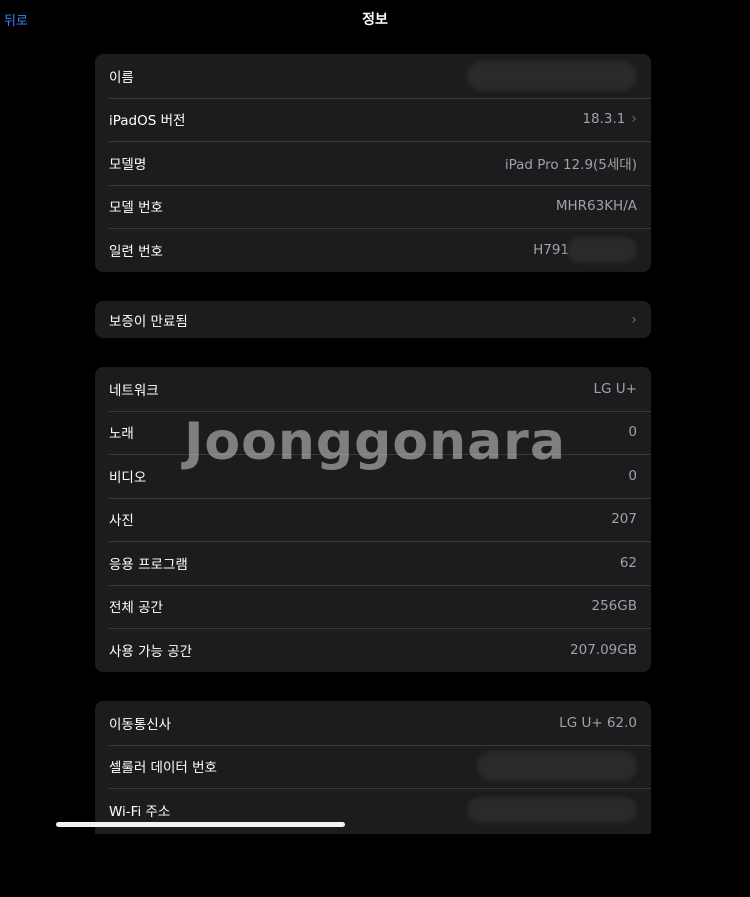 Image resolution: width=750 pixels, height=897 pixels. What do you see at coordinates (615, 388) in the screenshot?
I see `row-value: LG U+` at bounding box center [615, 388].